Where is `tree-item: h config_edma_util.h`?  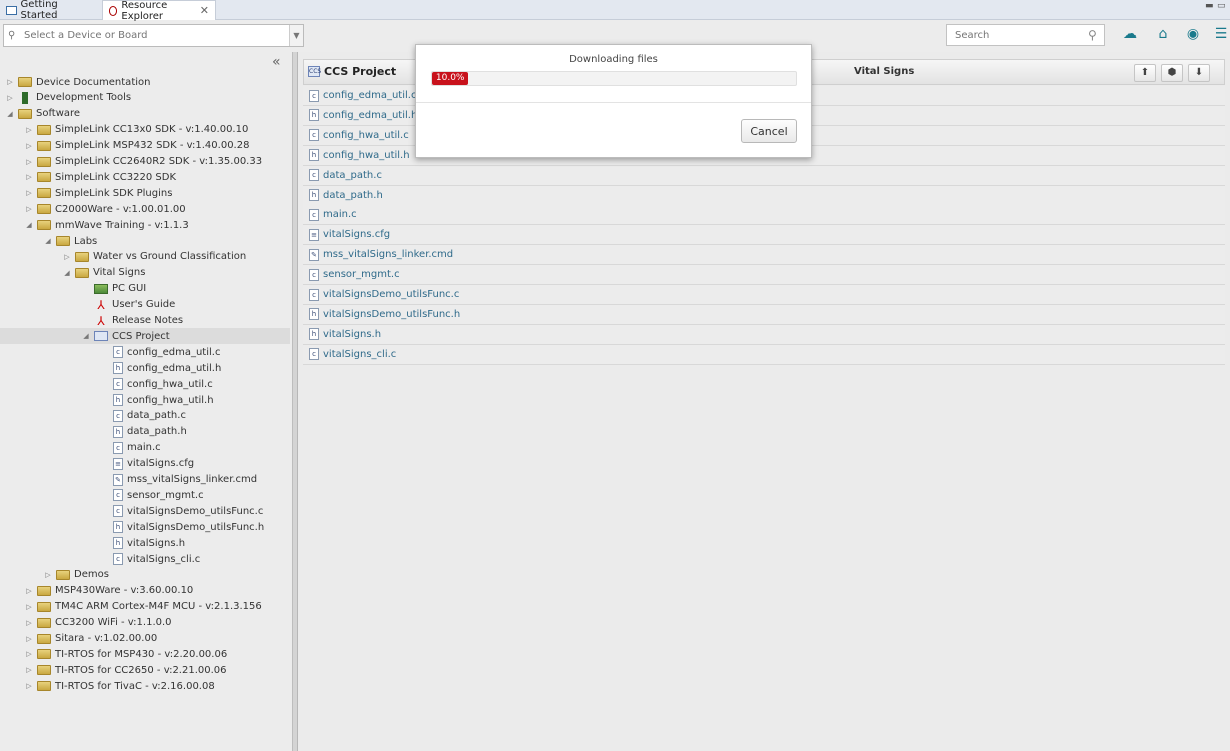 tree-item: h config_edma_util.h is located at coordinates (145, 368).